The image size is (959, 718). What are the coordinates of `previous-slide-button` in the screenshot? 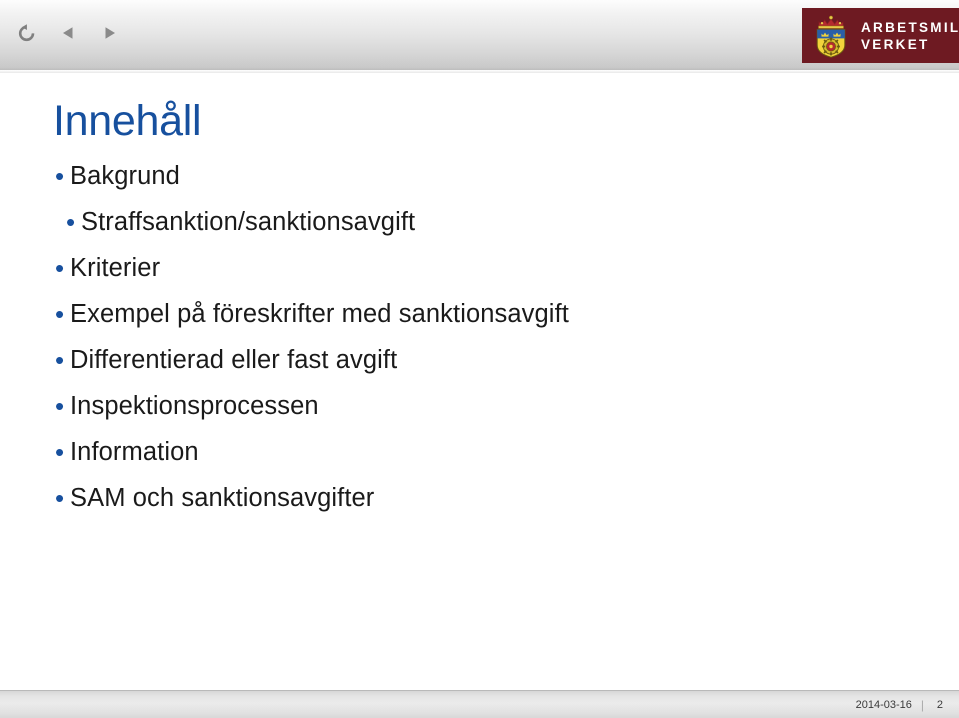 It's located at (68, 33).